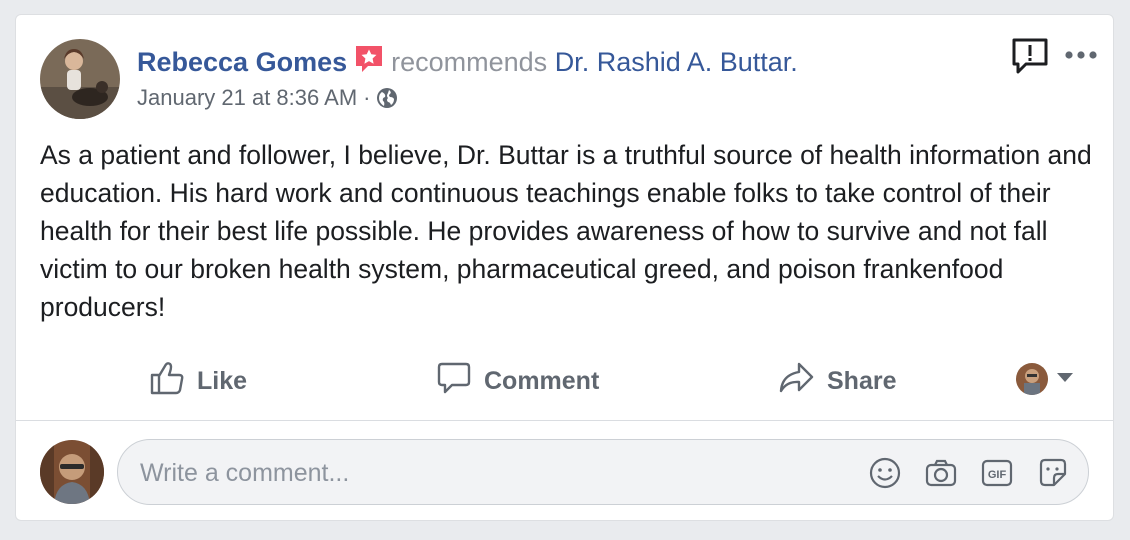  Describe the element at coordinates (862, 380) in the screenshot. I see `share-label: Share` at that location.